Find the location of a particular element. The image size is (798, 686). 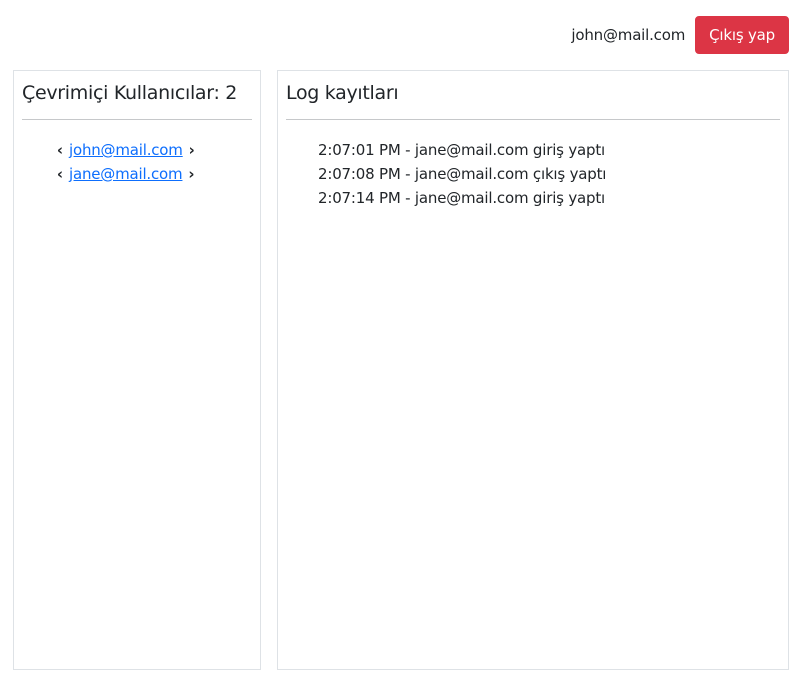

log-entry: 2:07:08 PM - jane@mail.com çıkış yaptı is located at coordinates (462, 174).